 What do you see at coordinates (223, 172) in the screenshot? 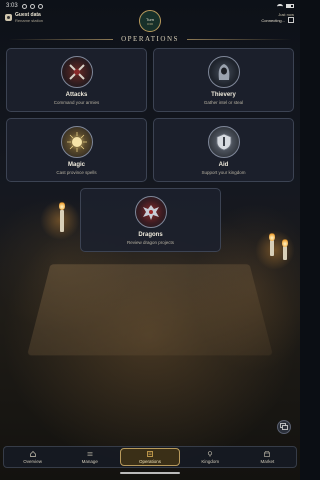
I see `card-subtitle: Support your kingdom` at bounding box center [223, 172].